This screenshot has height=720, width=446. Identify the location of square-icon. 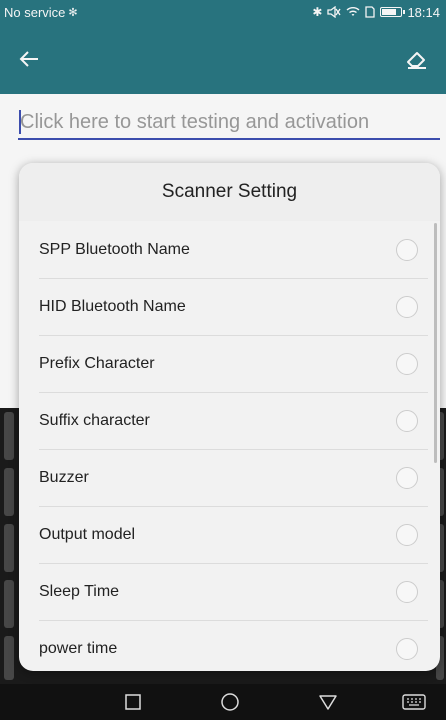
(133, 702).